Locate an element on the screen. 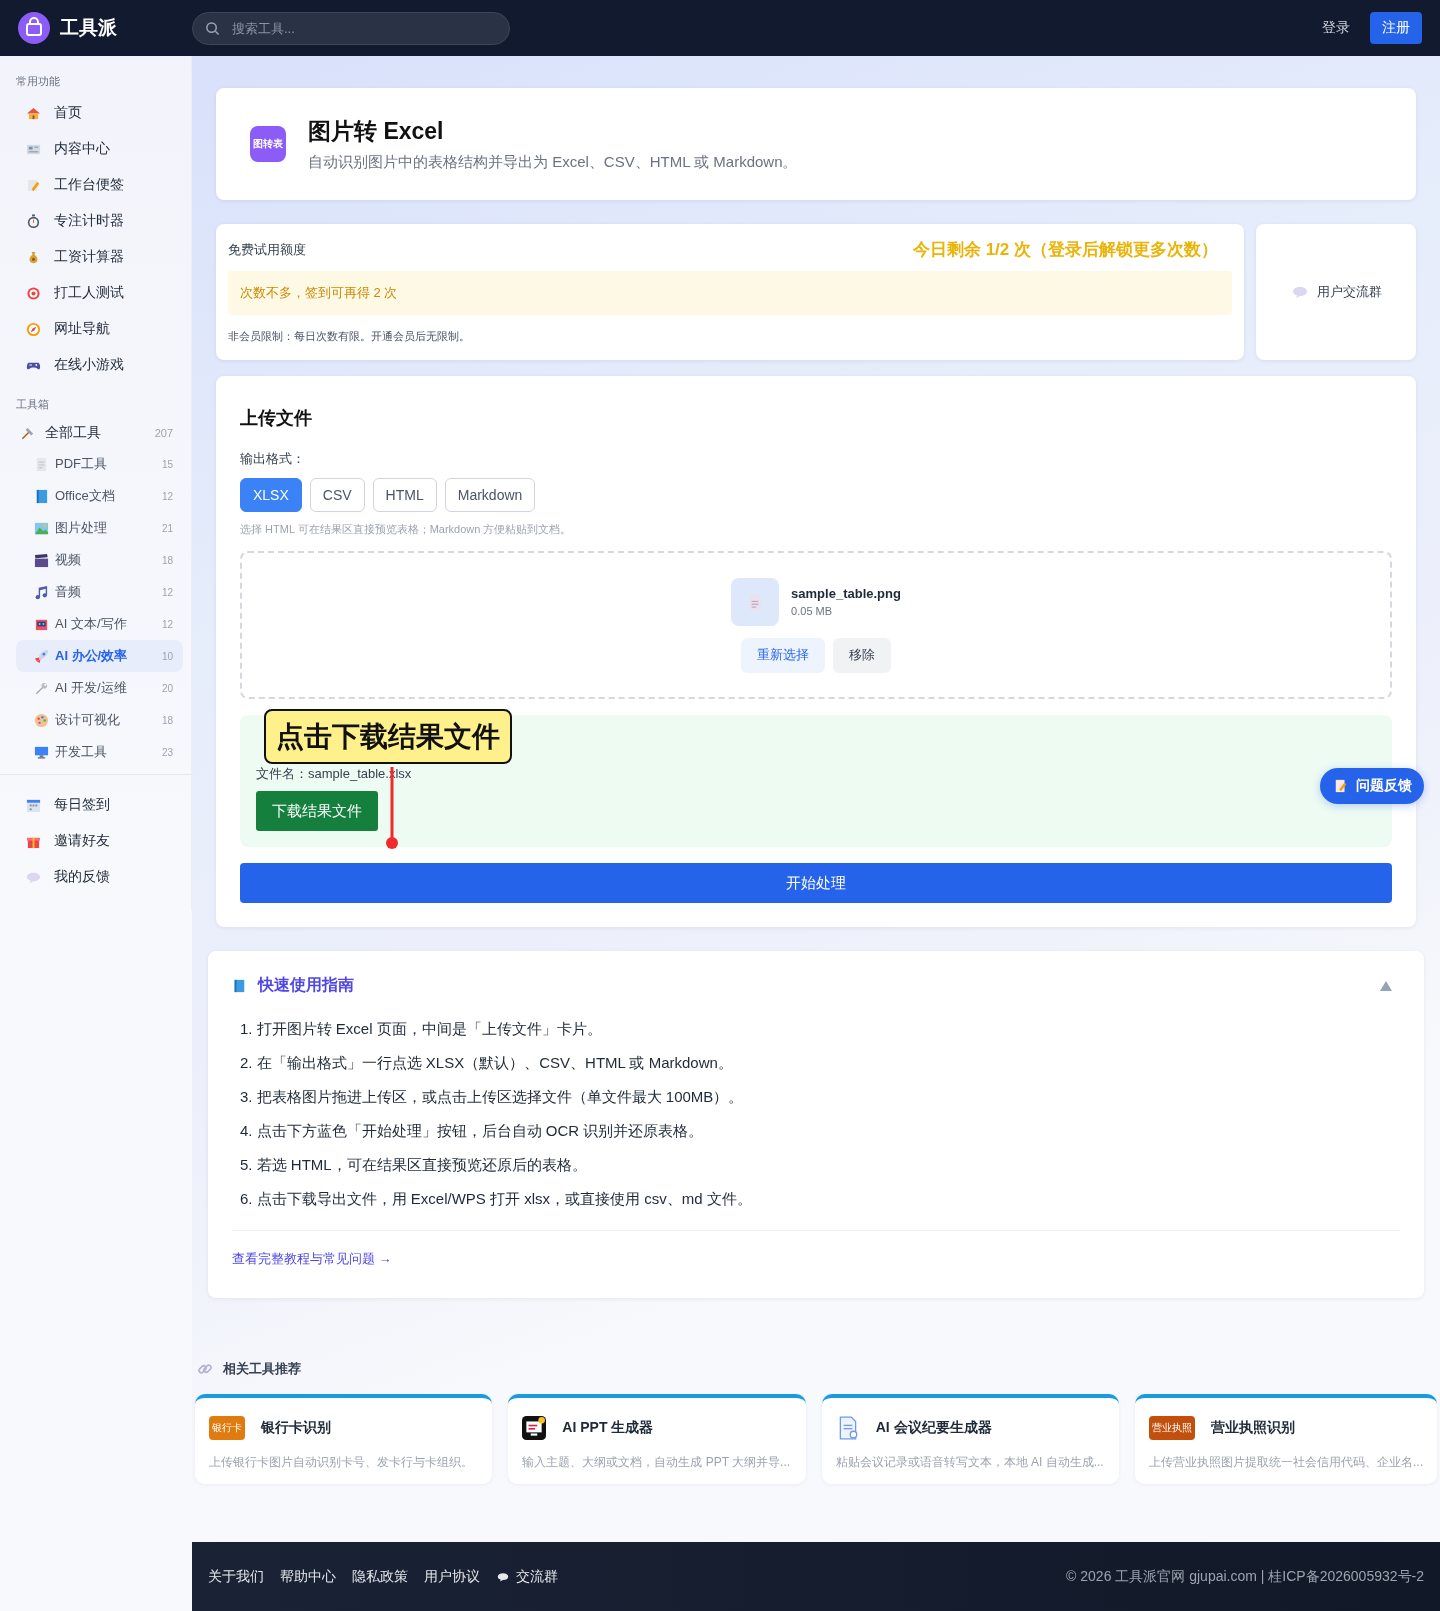 This screenshot has width=1440, height=1611. file-size: 0.05 MB is located at coordinates (812, 611).